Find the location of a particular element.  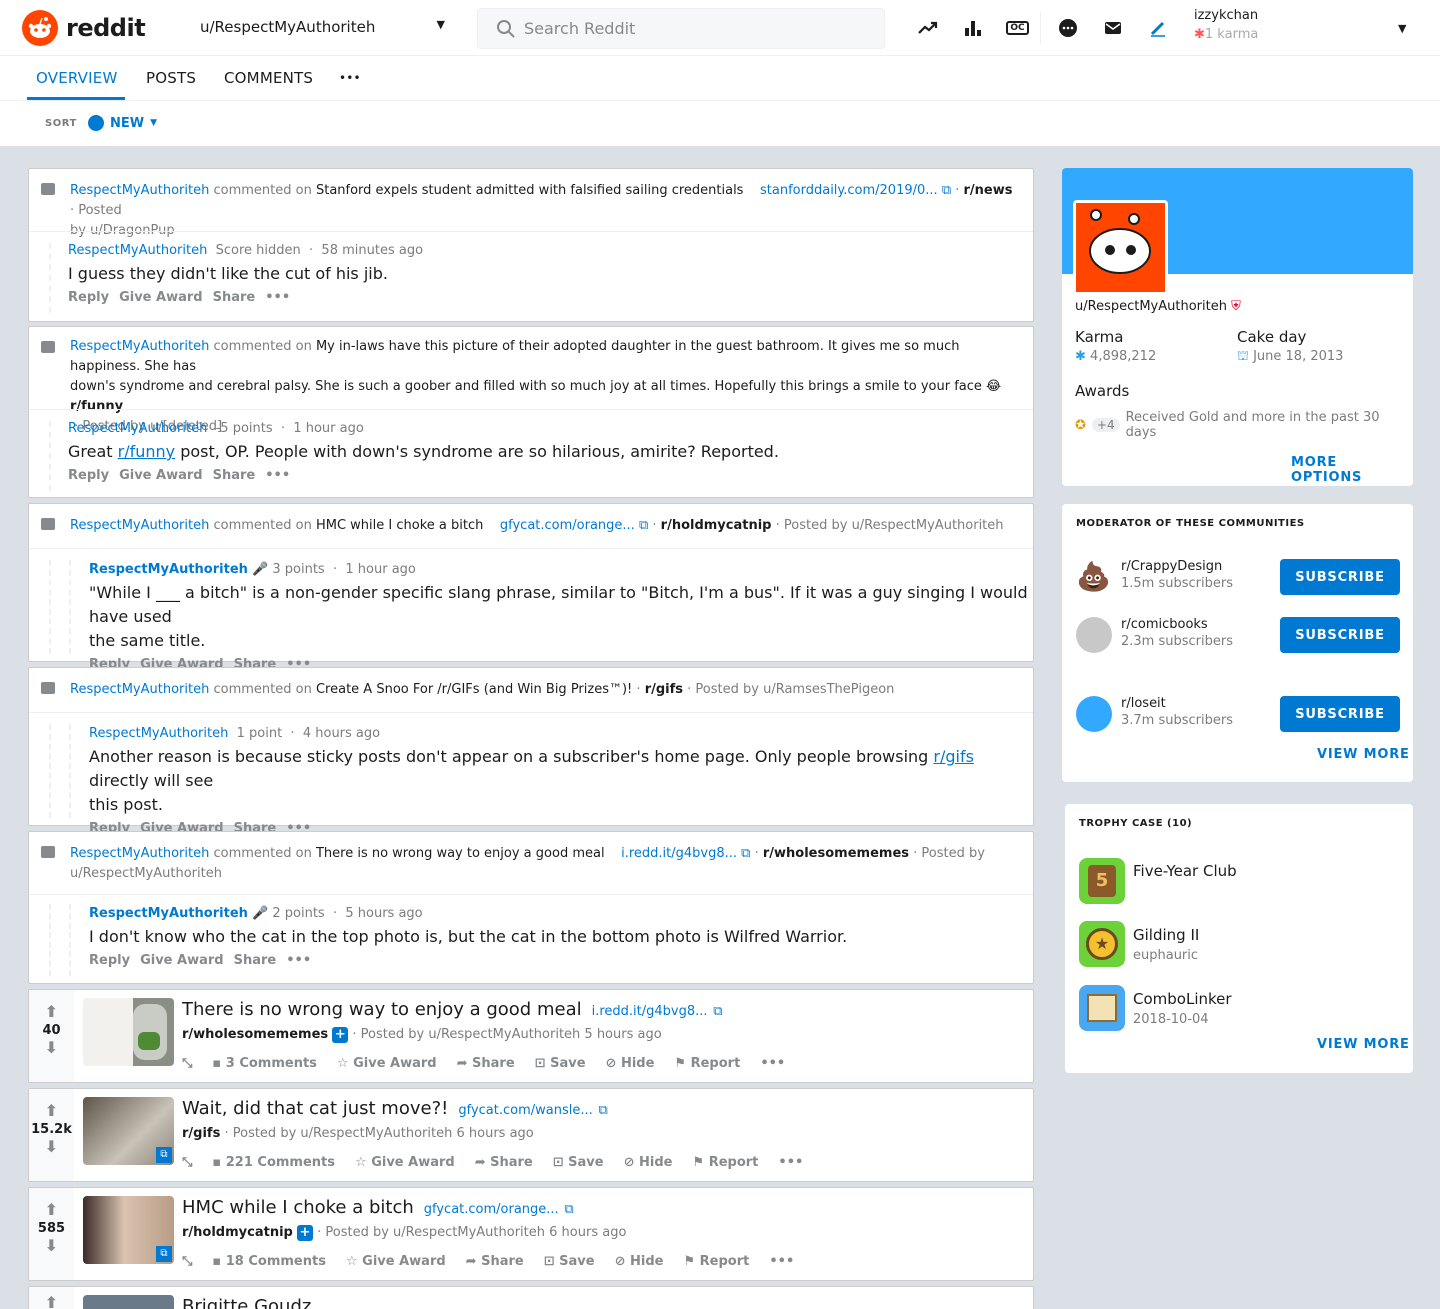

context-subreddit: r/gifs is located at coordinates (664, 689).